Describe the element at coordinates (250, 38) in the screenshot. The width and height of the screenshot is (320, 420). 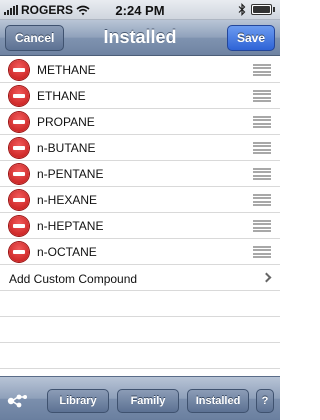
I see `save-button: Save` at that location.